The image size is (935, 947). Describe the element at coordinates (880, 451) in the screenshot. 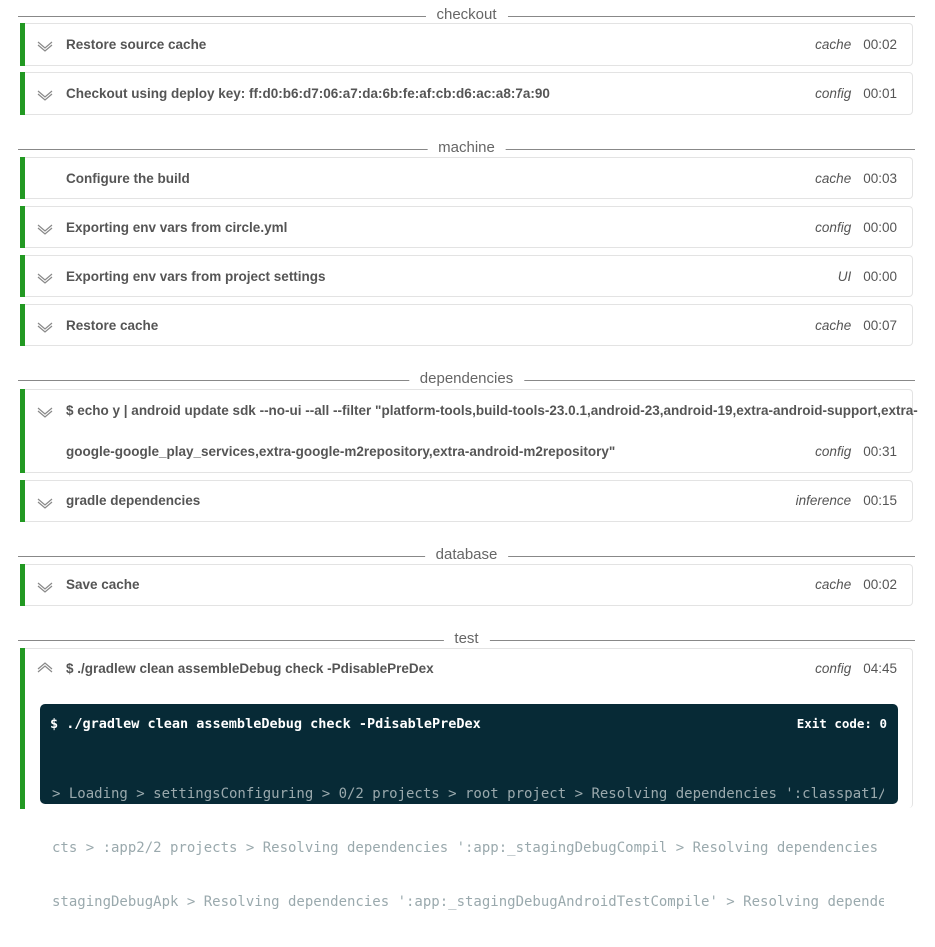

I see `step-duration: 00:31` at that location.